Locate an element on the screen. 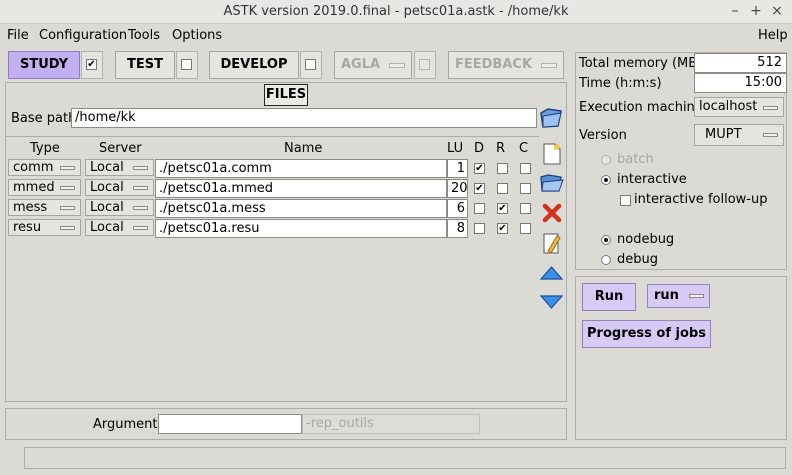  machine-select: localhost is located at coordinates (739, 107).